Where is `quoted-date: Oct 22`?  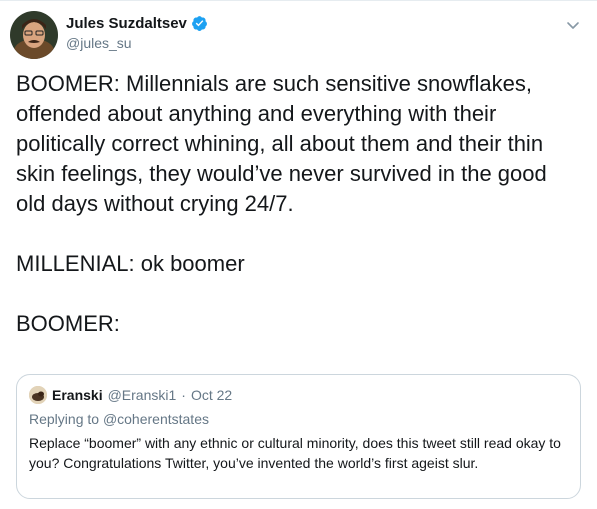 quoted-date: Oct 22 is located at coordinates (211, 395).